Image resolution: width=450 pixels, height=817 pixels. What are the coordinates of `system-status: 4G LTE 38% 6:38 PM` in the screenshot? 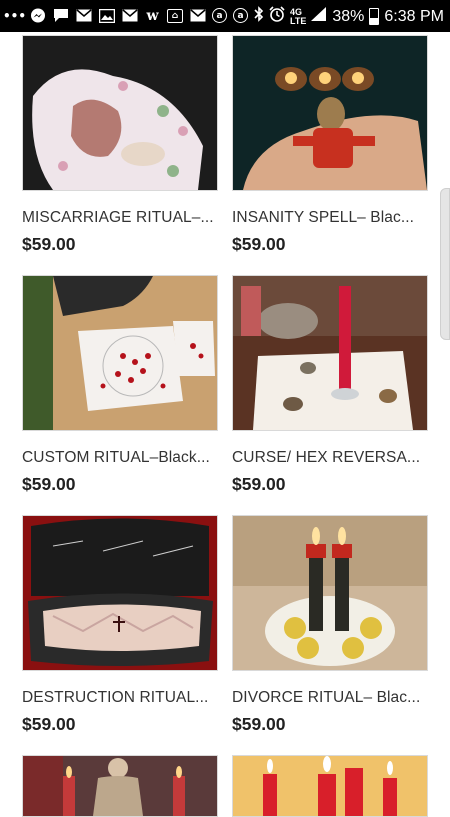 It's located at (349, 16).